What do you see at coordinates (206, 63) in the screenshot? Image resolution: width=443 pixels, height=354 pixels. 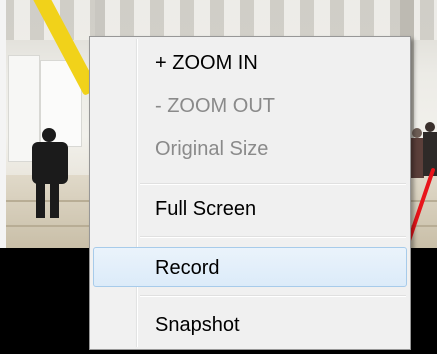 I see `menu-item-label: + ZOOM IN` at bounding box center [206, 63].